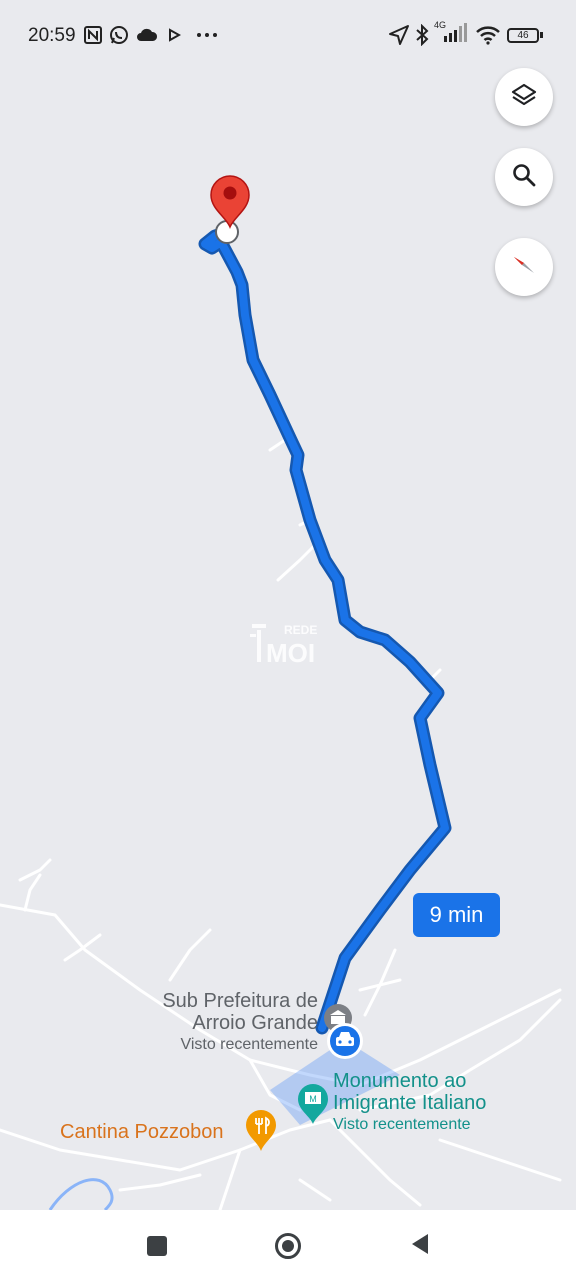  What do you see at coordinates (227, 232) in the screenshot?
I see `route-start-dot` at bounding box center [227, 232].